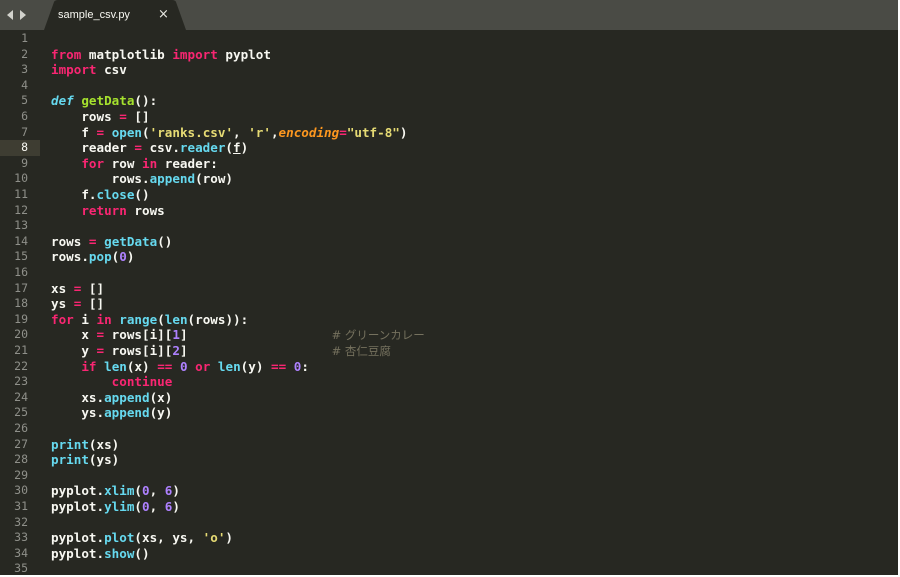 The image size is (900, 577). Describe the element at coordinates (218, 319) in the screenshot. I see `code-token: (rows)):` at that location.